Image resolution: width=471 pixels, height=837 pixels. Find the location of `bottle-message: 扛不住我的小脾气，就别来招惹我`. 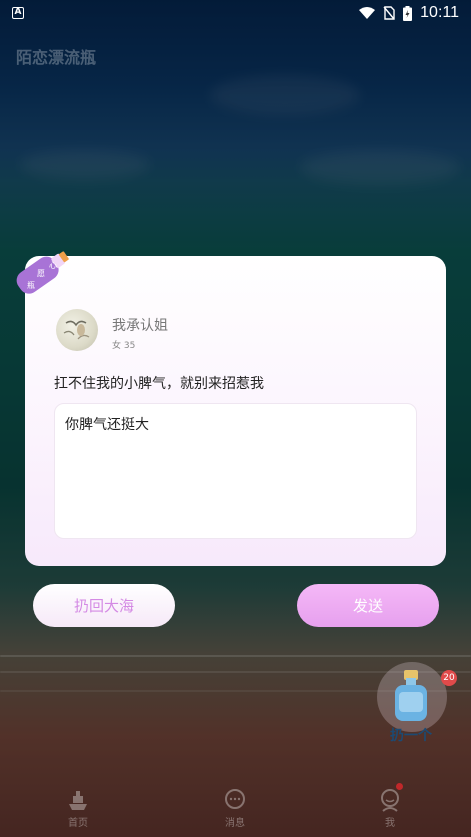

bottle-message: 扛不住我的小脾气，就别来招惹我 is located at coordinates (159, 384).